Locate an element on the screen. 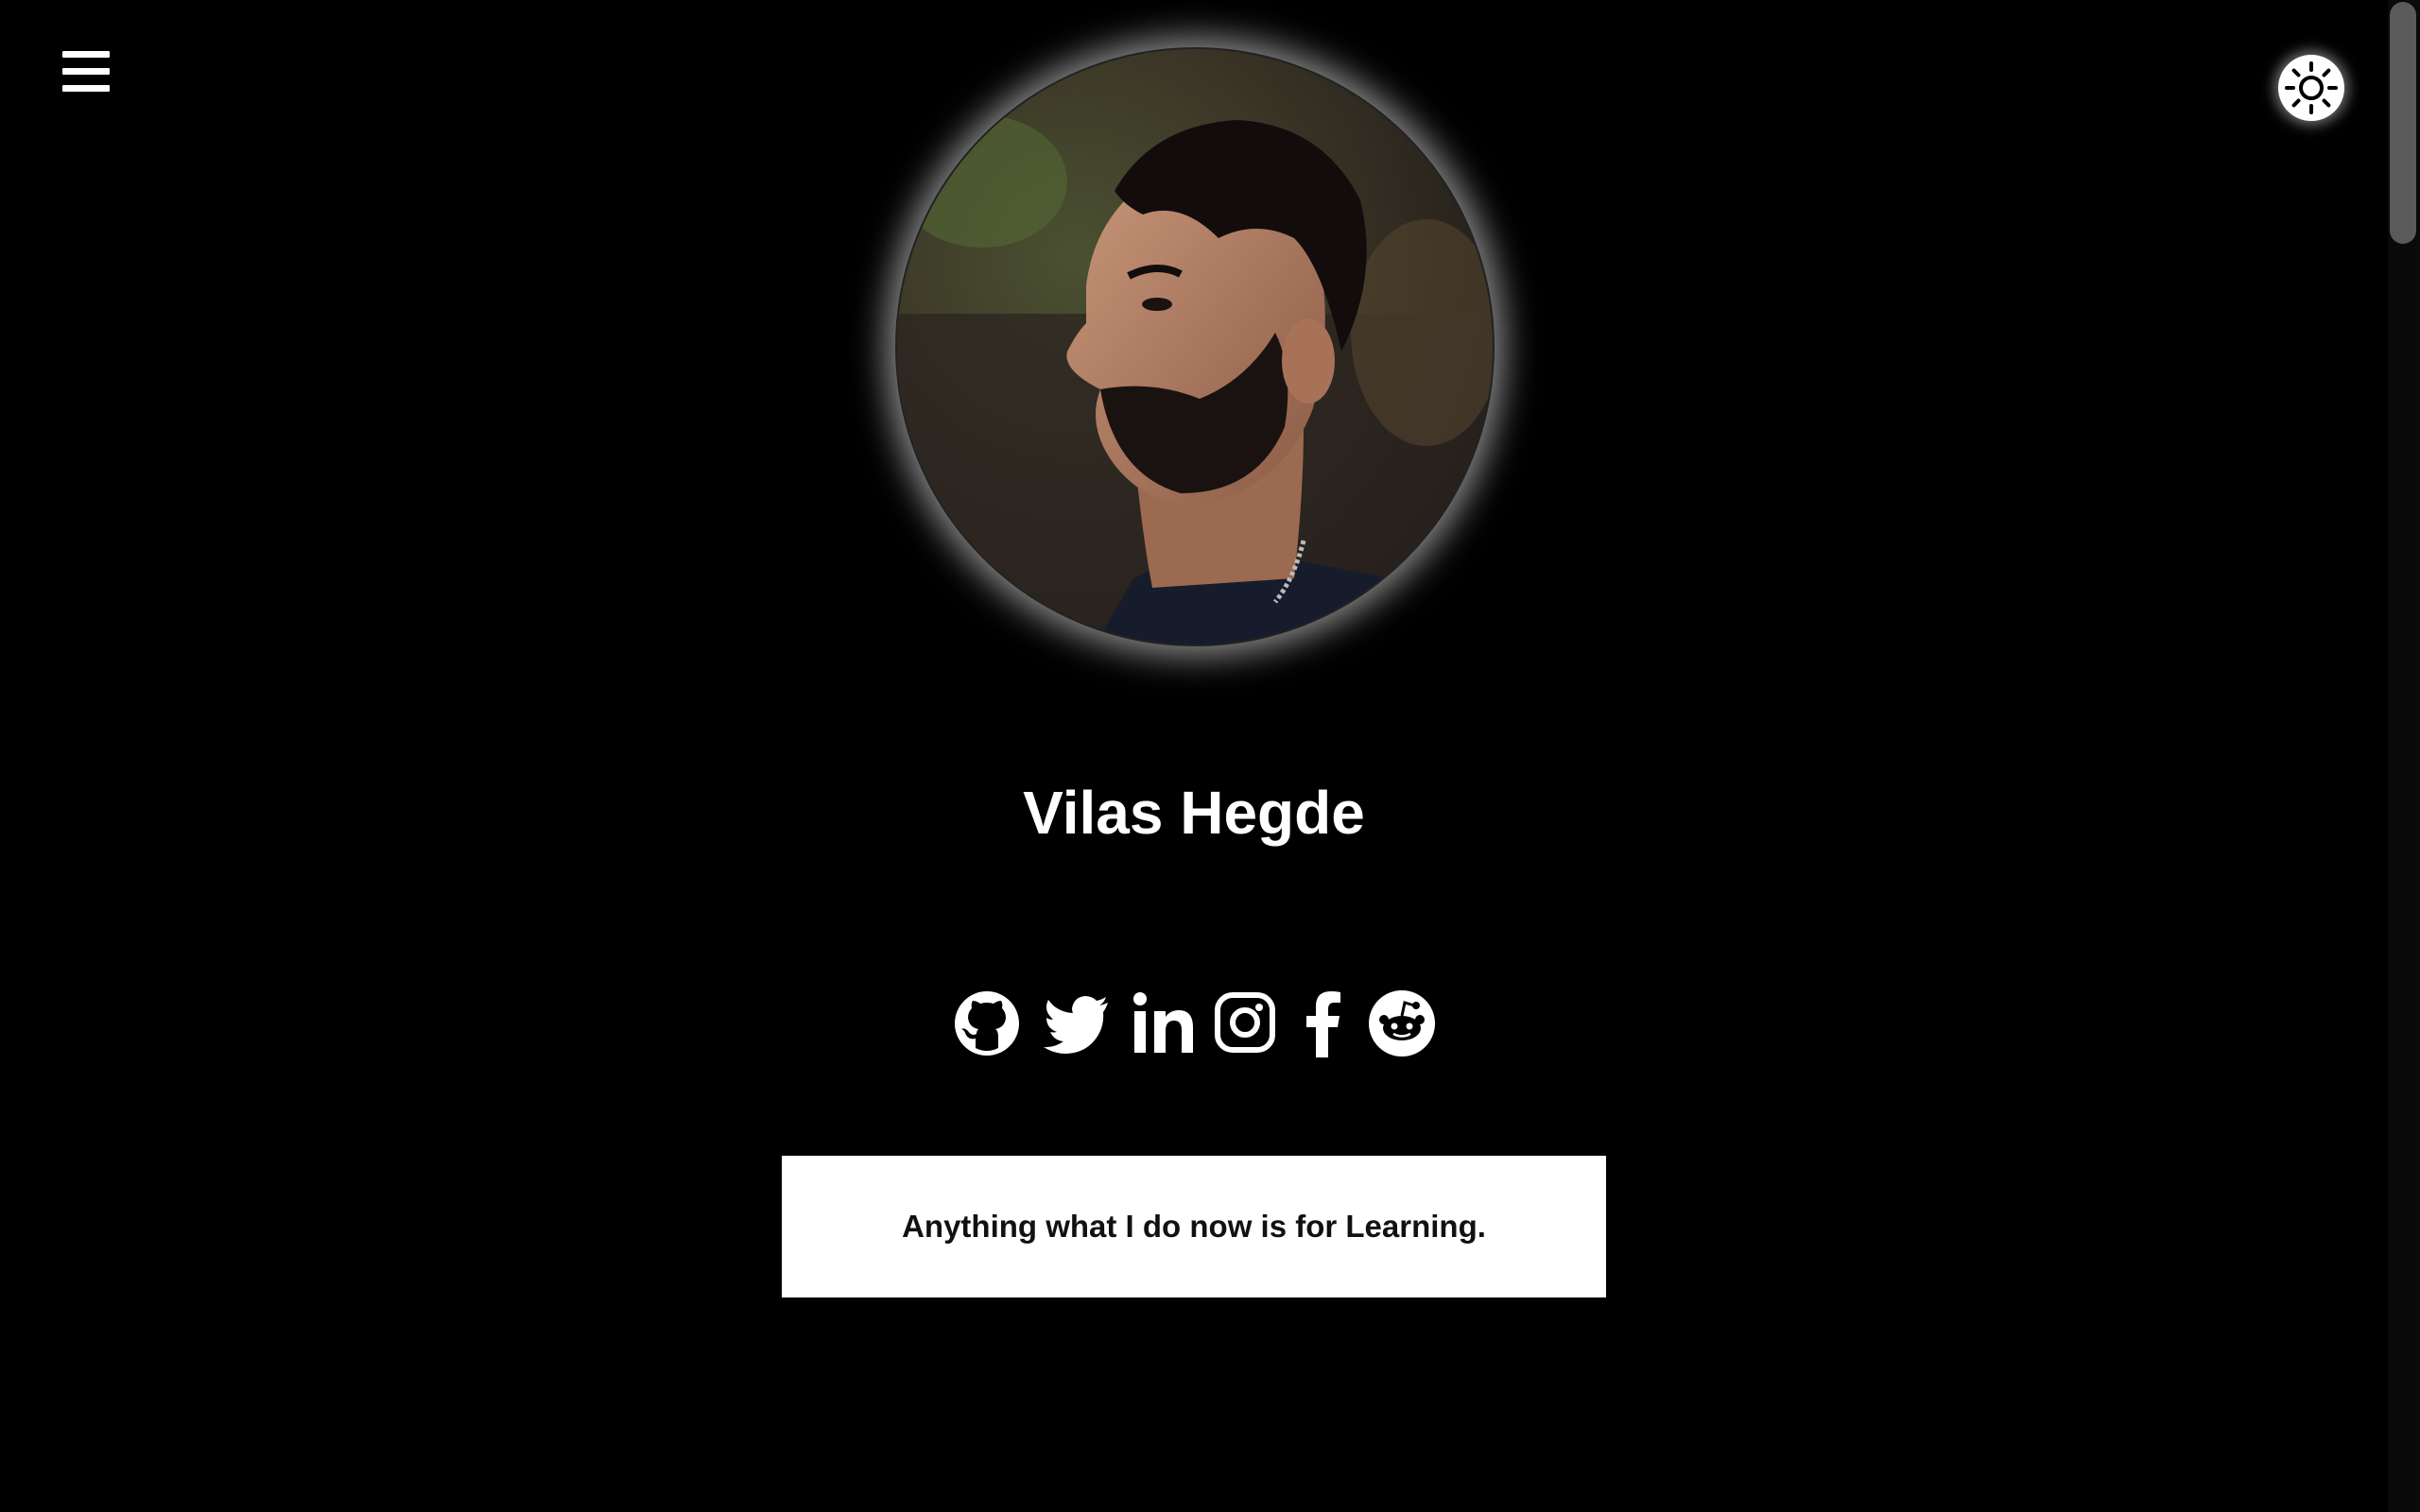  github-link is located at coordinates (987, 1022).